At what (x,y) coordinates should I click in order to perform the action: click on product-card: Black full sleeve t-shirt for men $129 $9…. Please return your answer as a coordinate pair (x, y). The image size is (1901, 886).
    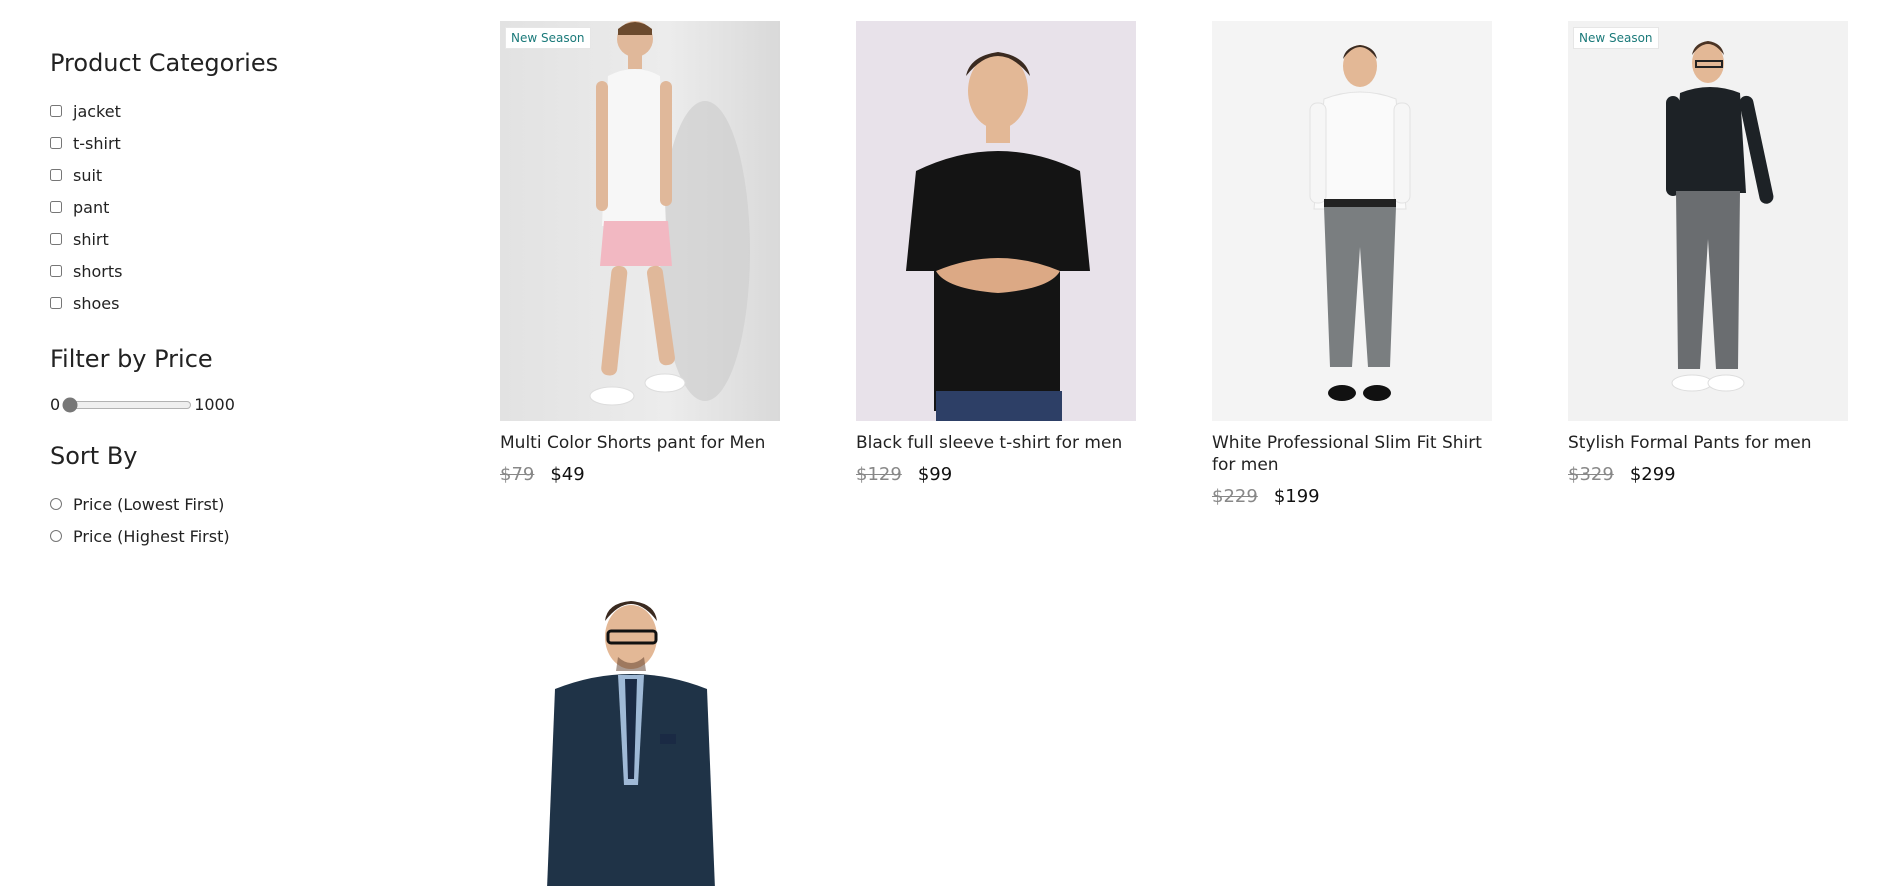
    Looking at the image, I should click on (996, 253).